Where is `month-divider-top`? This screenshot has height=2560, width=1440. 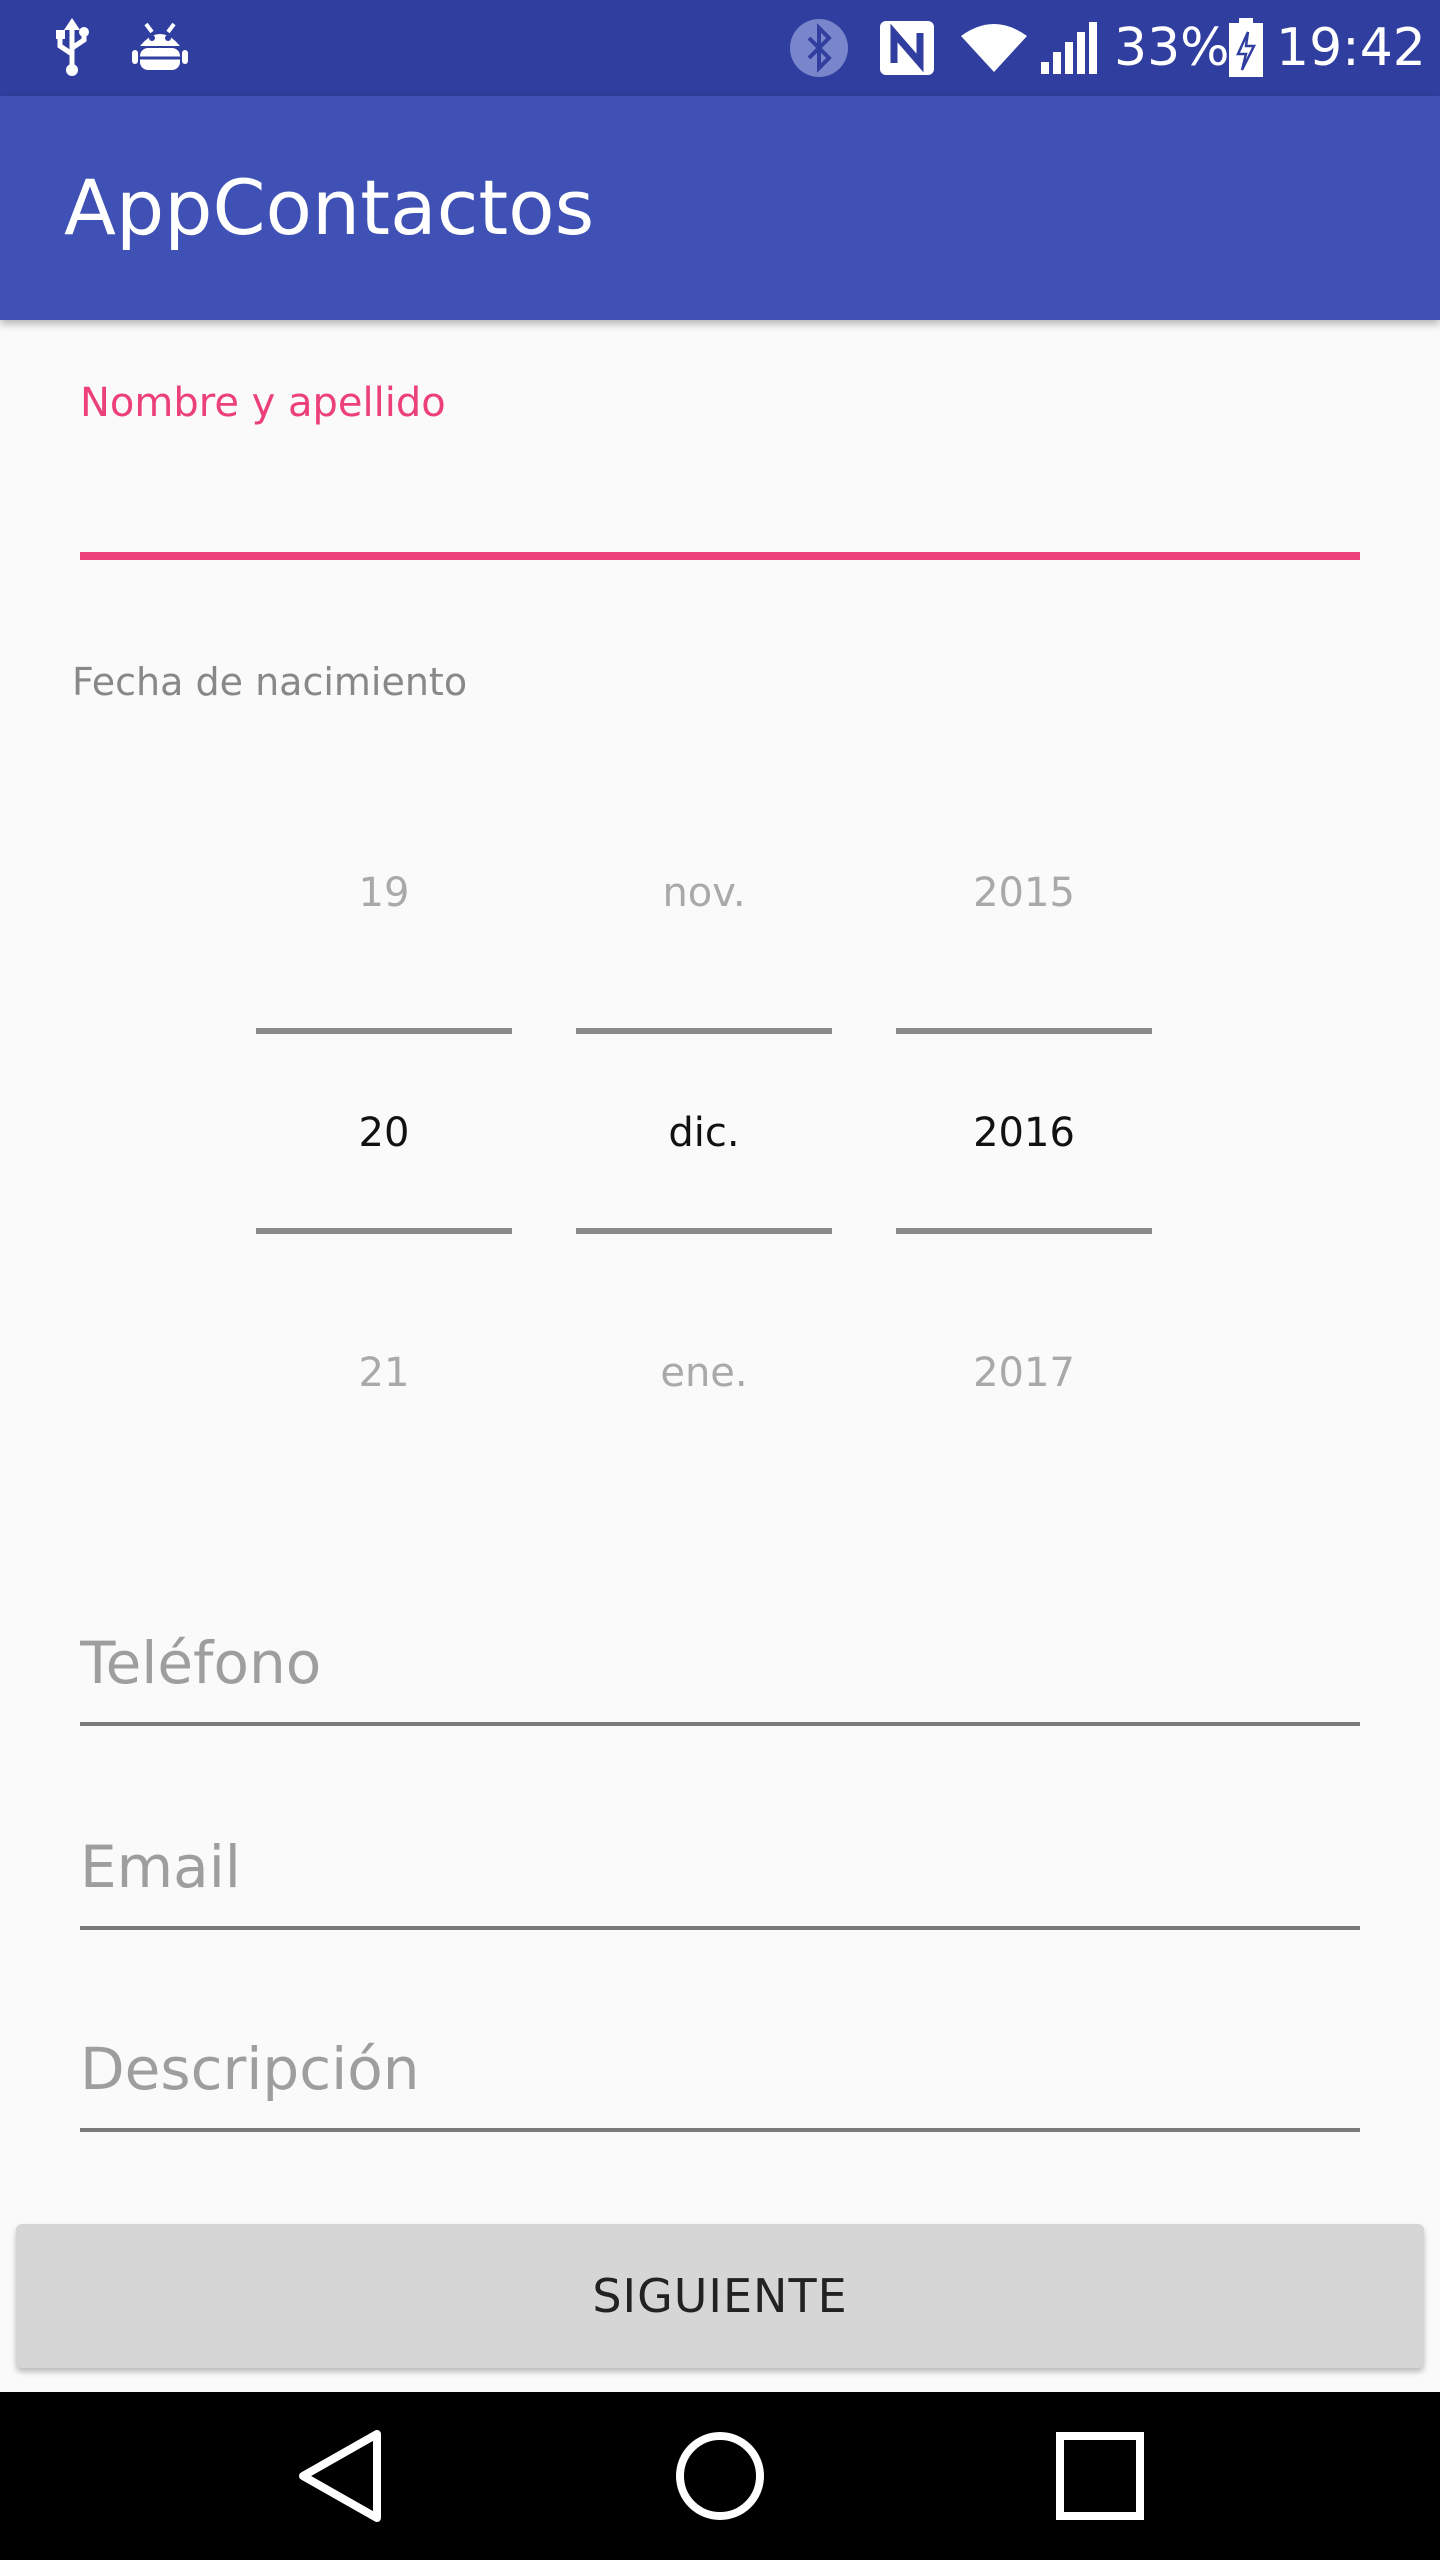
month-divider-top is located at coordinates (704, 1031).